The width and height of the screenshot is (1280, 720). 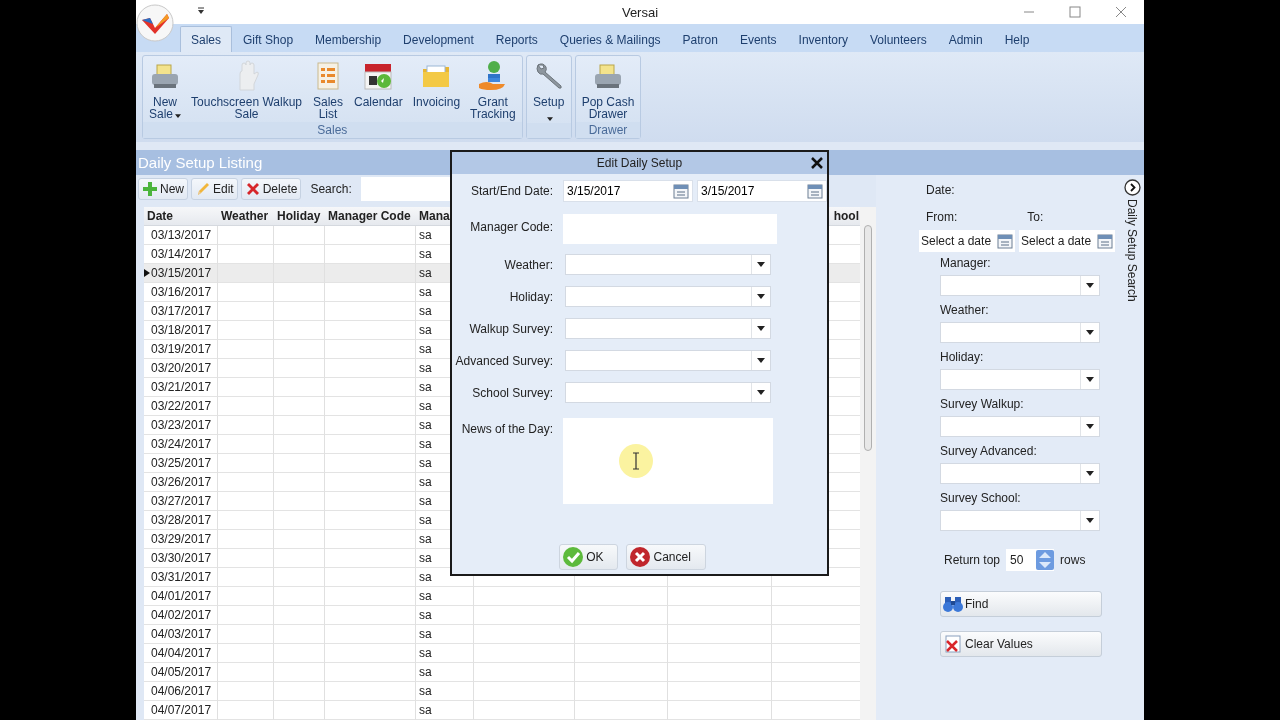 I want to click on chevron-icon, so click(x=1132, y=187).